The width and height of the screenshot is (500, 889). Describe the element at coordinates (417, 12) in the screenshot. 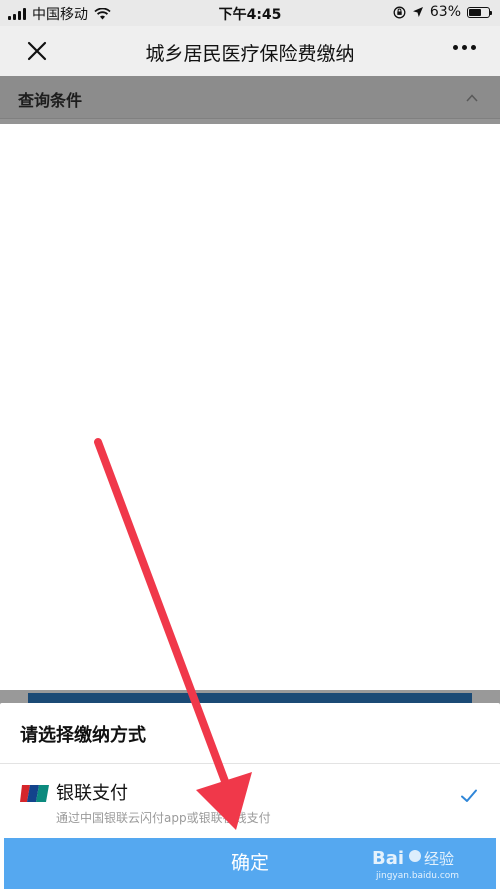

I see `location-icon` at that location.